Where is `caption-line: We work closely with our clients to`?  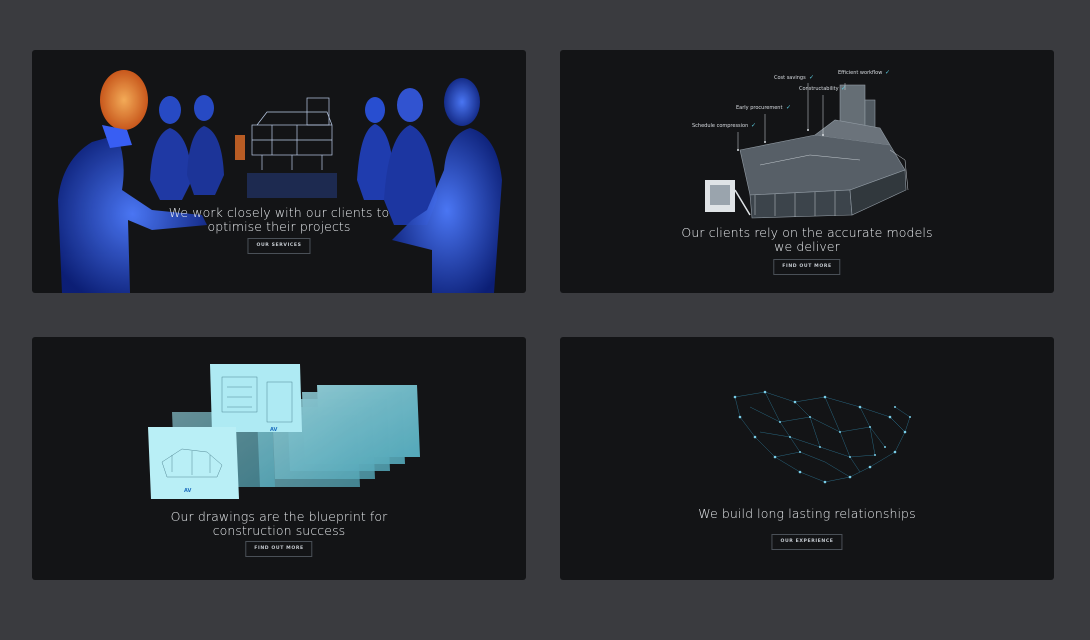
caption-line: We work closely with our clients to is located at coordinates (279, 212).